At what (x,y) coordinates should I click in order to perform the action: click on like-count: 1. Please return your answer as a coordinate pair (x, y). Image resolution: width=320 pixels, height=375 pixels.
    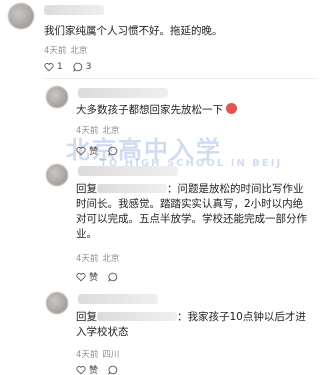
    Looking at the image, I should click on (60, 67).